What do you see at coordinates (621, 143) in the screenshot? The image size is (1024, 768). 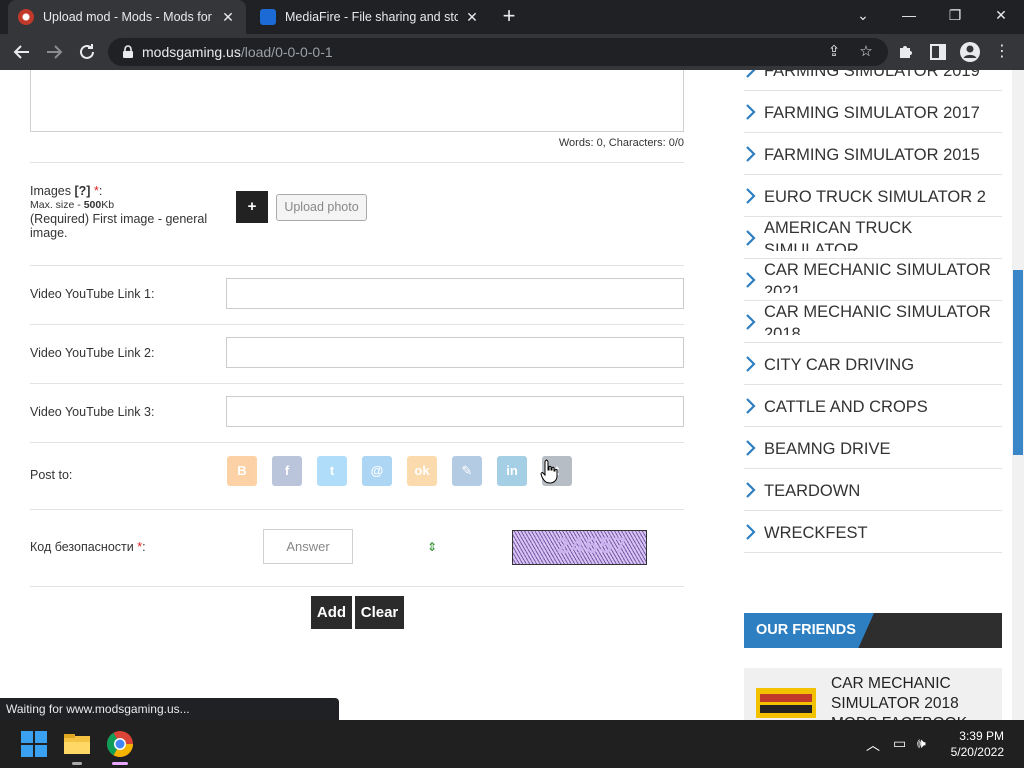 I see `word-counter: Words: 0, Characters: 0/0` at bounding box center [621, 143].